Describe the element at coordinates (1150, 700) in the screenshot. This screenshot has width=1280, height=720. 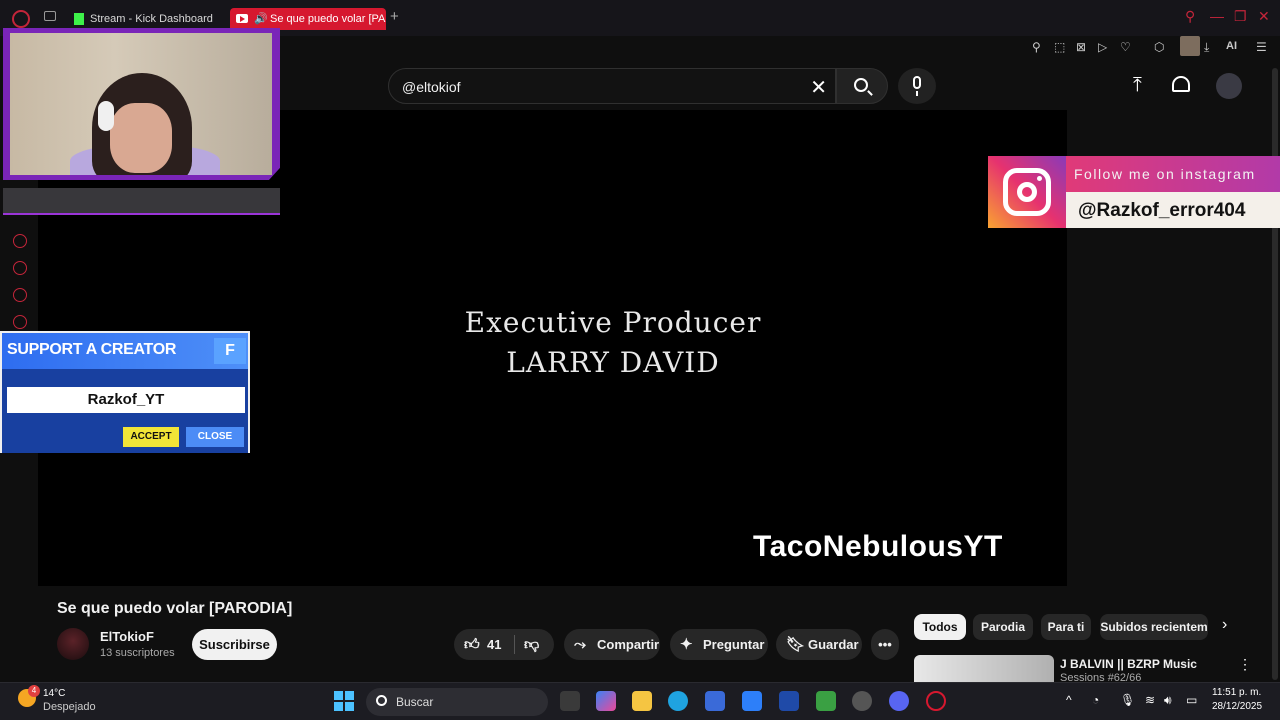
I see `wifi-icon: ≋` at that location.